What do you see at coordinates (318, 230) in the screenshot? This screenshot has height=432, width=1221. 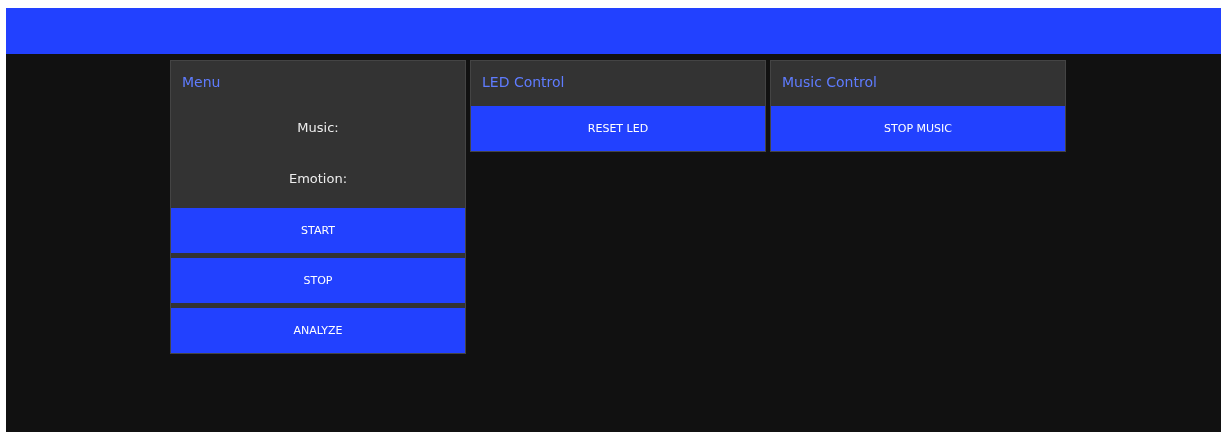 I see `action-button: START` at bounding box center [318, 230].